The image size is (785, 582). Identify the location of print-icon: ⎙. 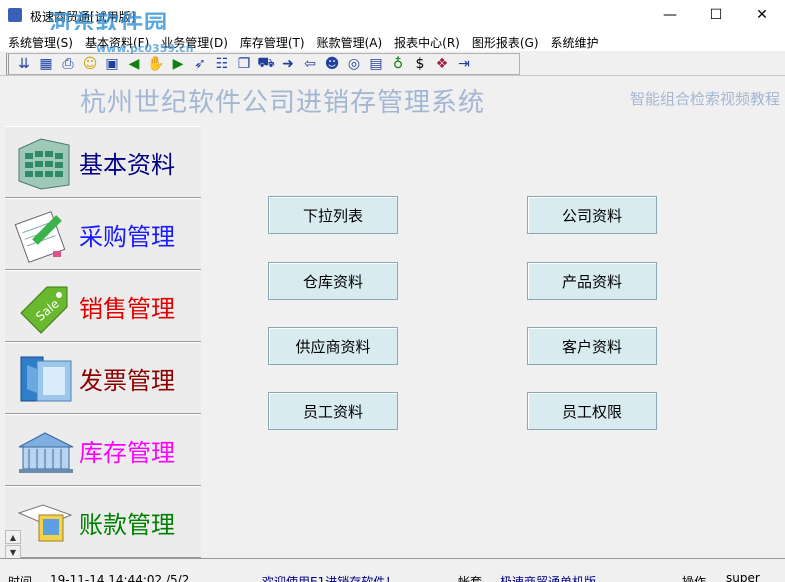
(68, 64).